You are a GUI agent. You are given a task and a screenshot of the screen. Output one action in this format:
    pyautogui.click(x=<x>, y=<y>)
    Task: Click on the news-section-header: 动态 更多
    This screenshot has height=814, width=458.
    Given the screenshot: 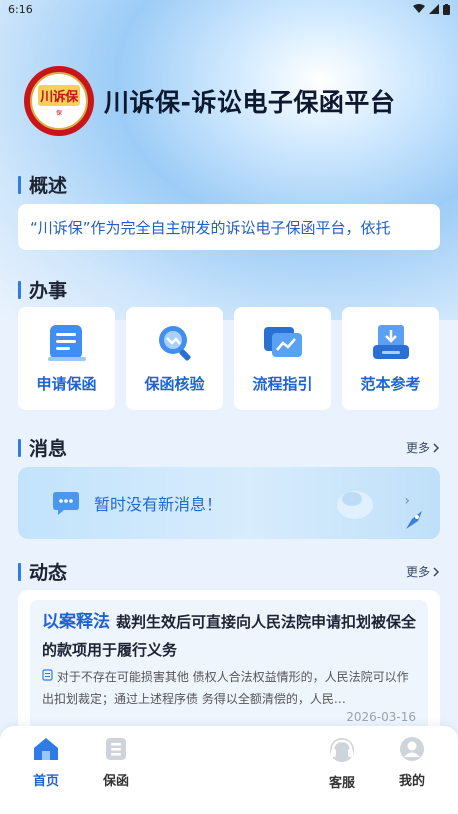 What is the action you would take?
    pyautogui.click(x=229, y=571)
    